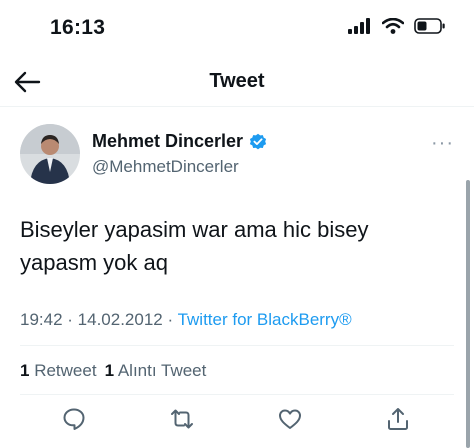  Describe the element at coordinates (265, 319) in the screenshot. I see `tweet-source: Twitter for BlackBerry®` at that location.